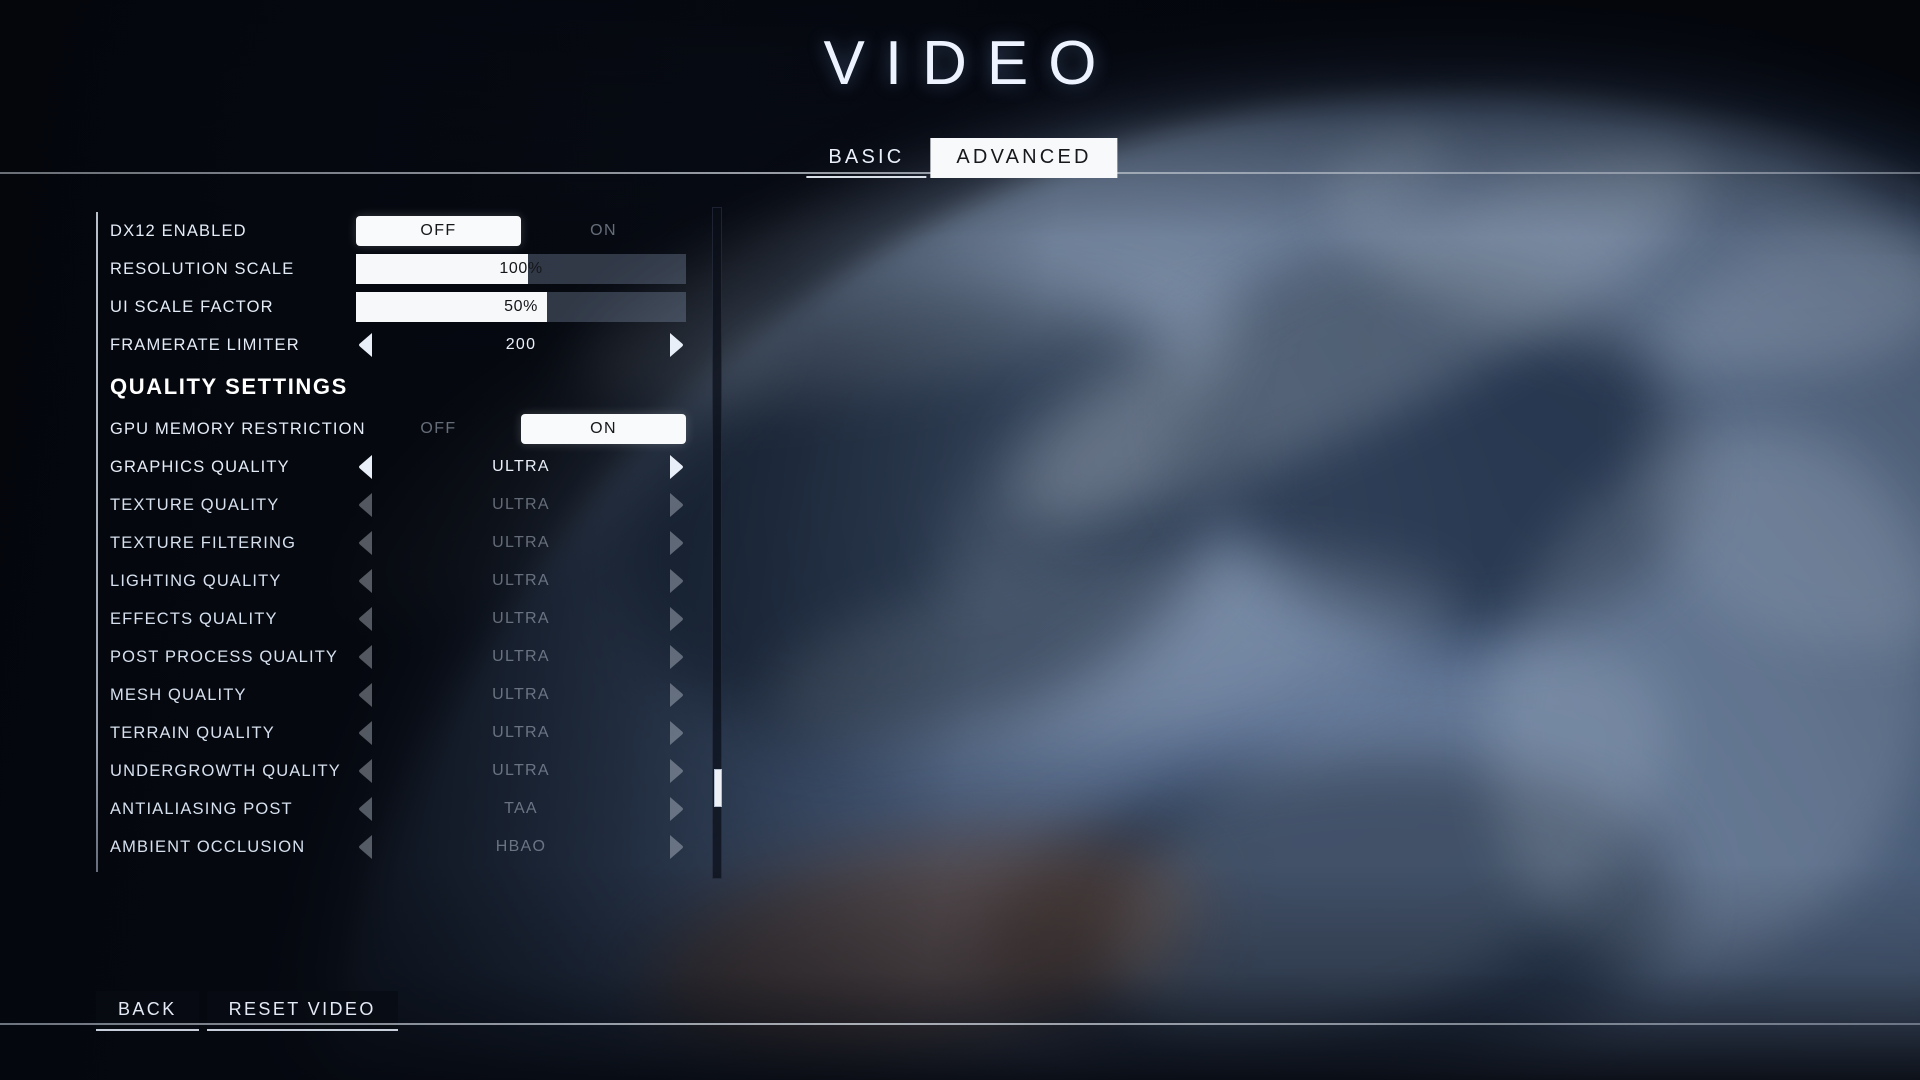  I want to click on setting-control: 50%, so click(521, 307).